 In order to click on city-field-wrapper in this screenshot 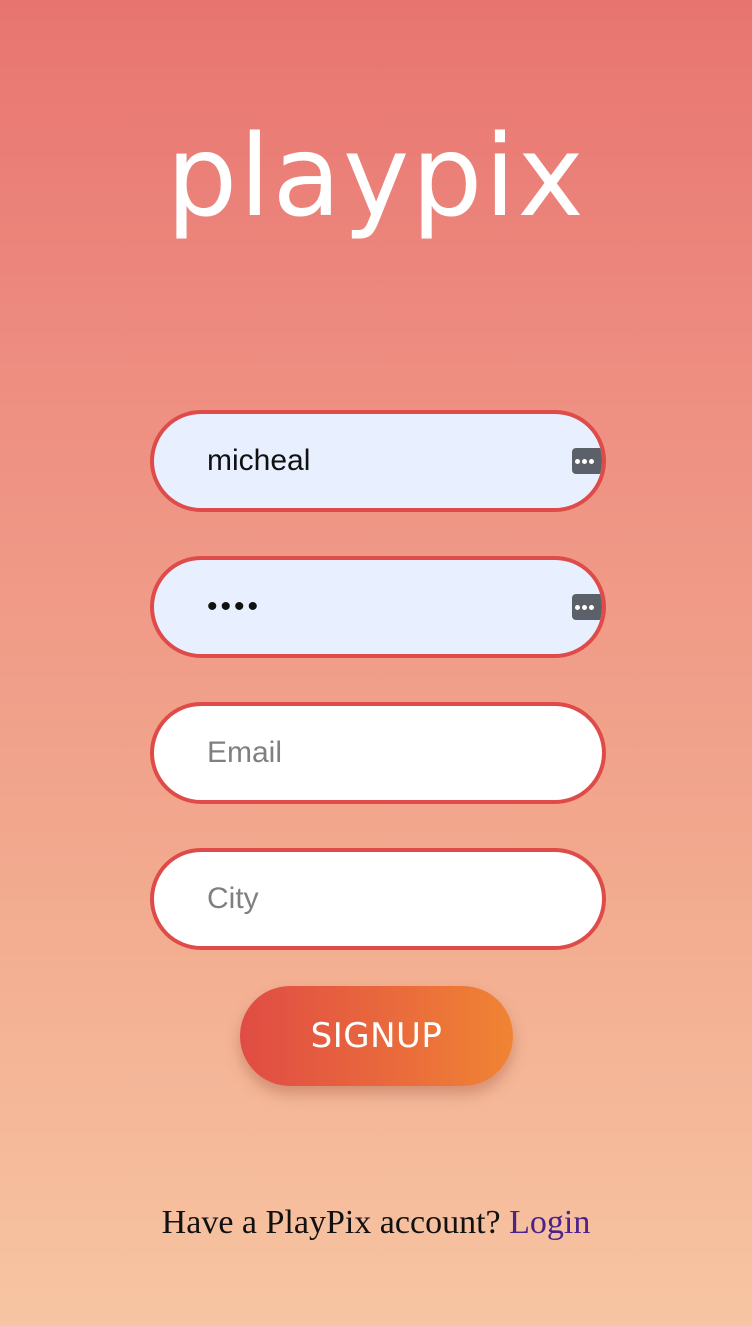, I will do `click(378, 899)`.